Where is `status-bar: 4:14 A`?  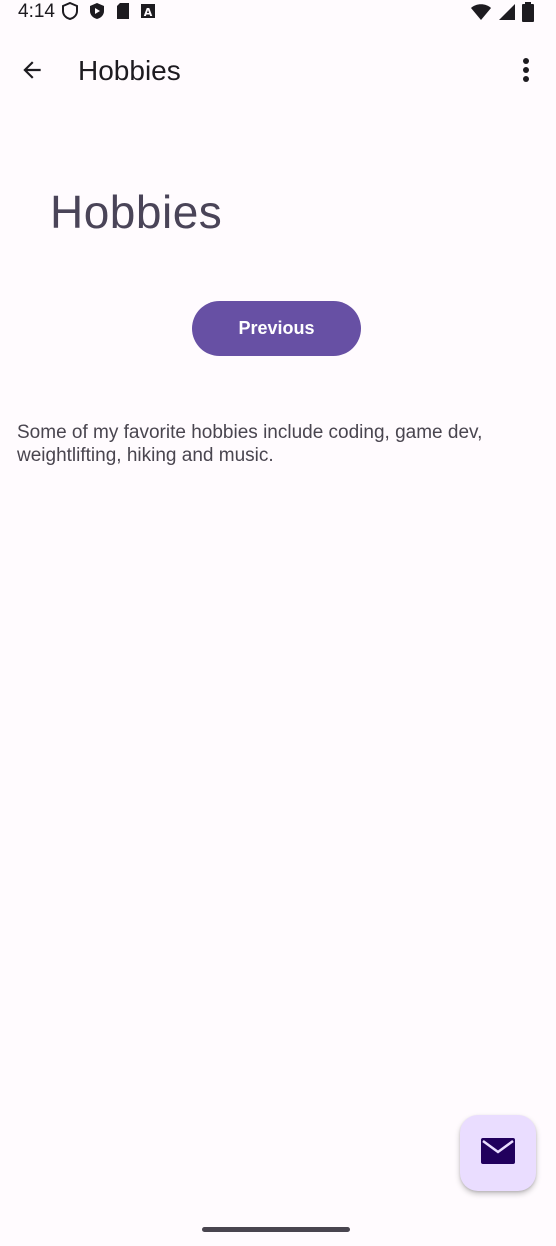 status-bar: 4:14 A is located at coordinates (278, 13).